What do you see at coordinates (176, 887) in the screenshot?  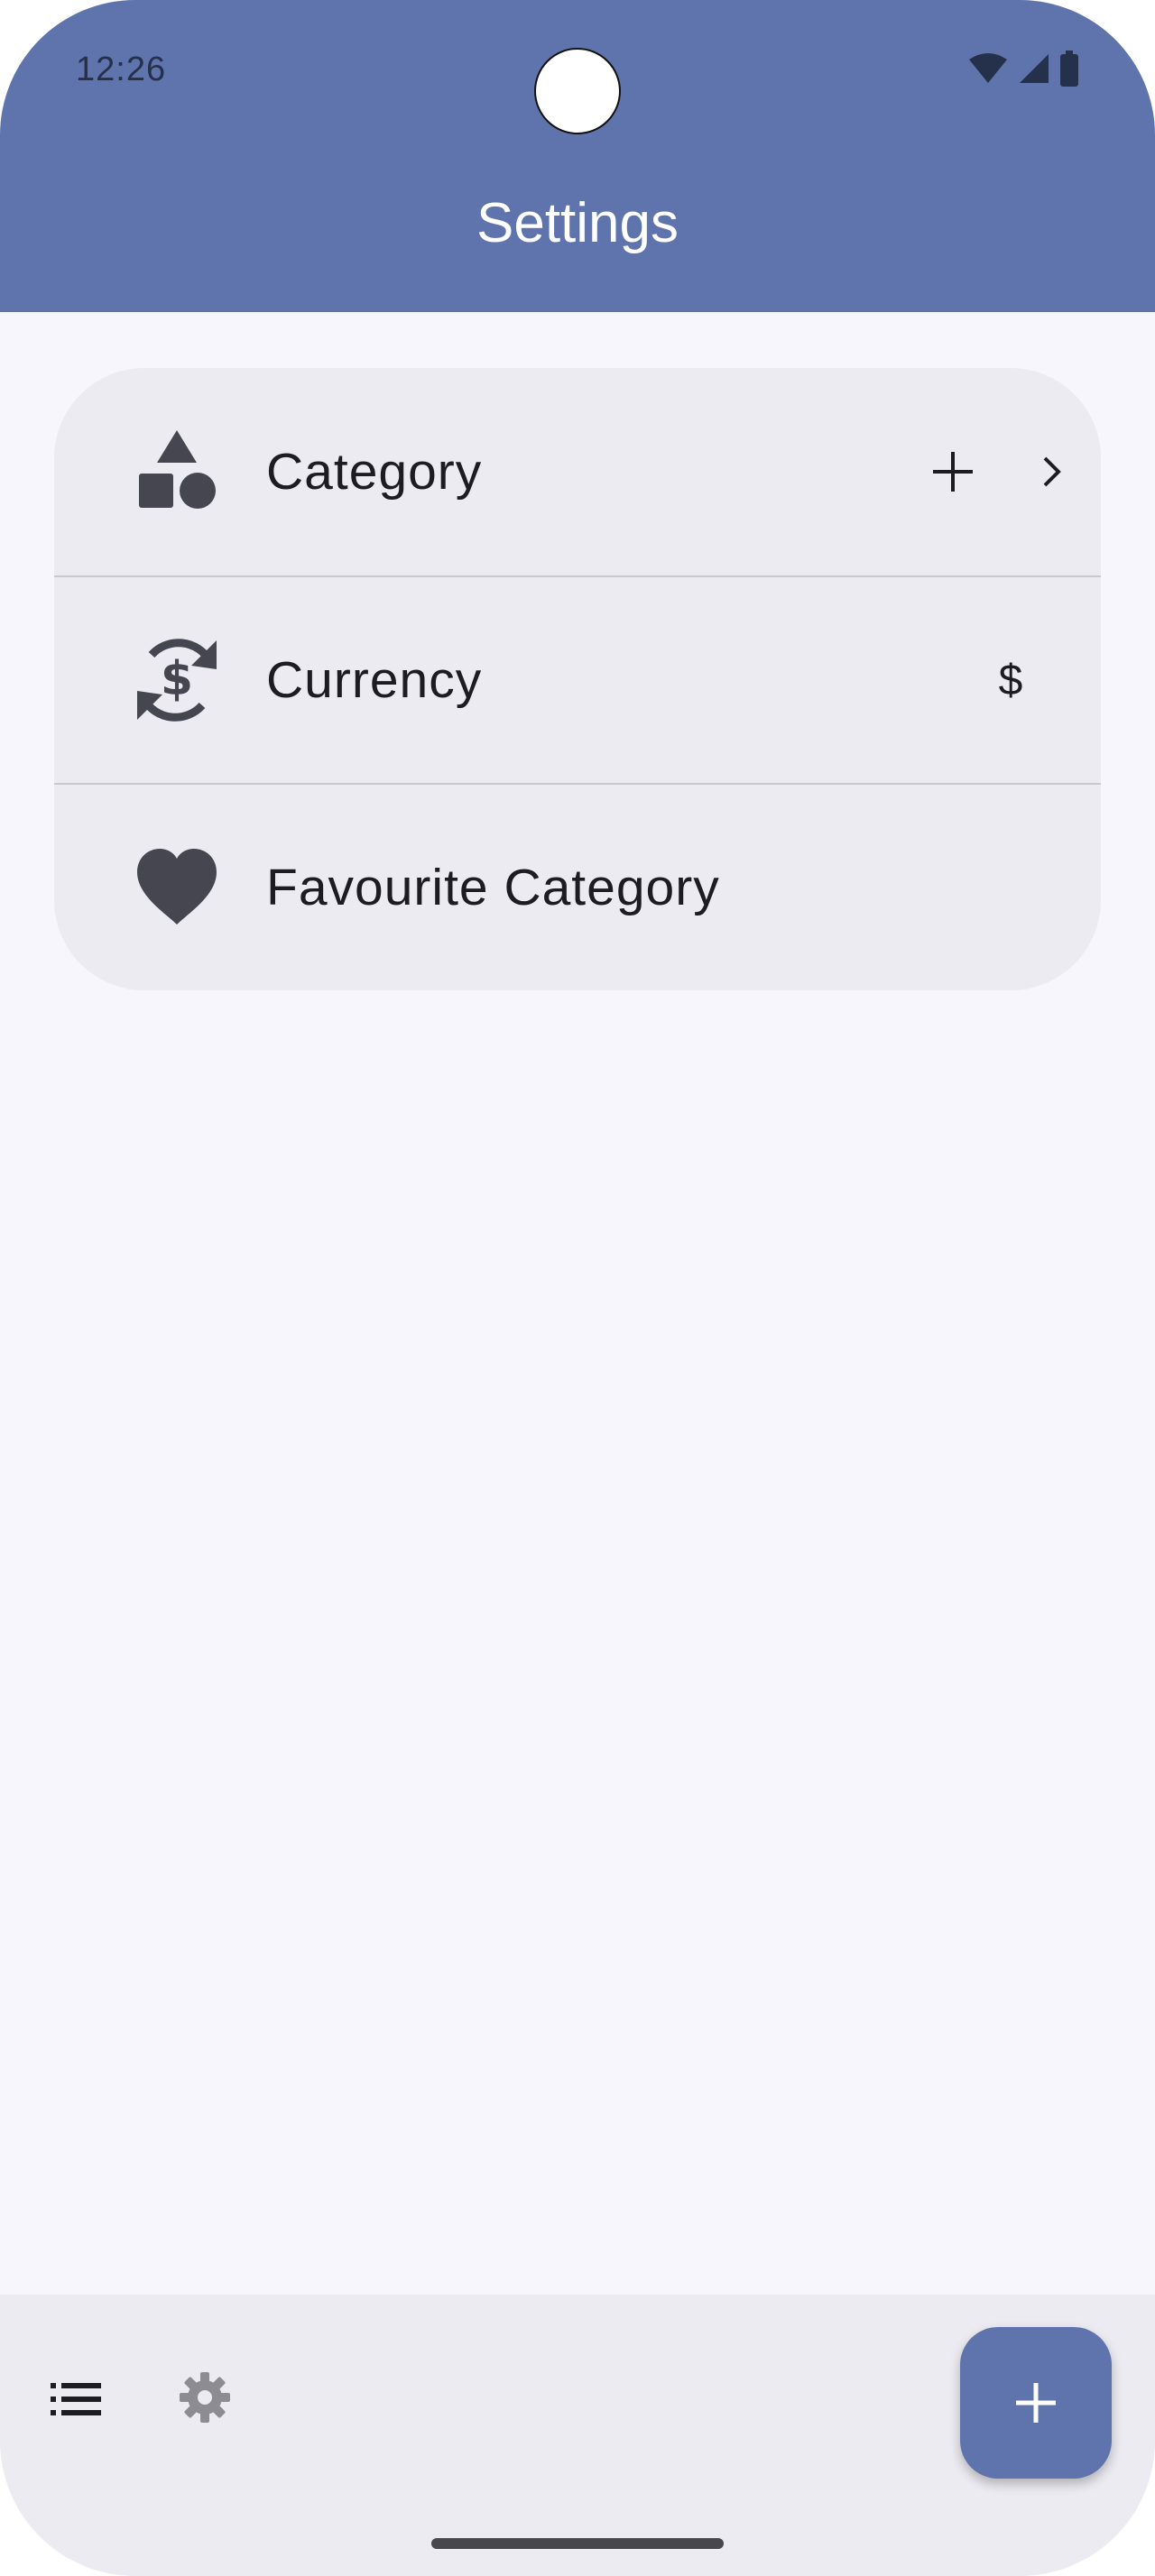 I see `heart-icon` at bounding box center [176, 887].